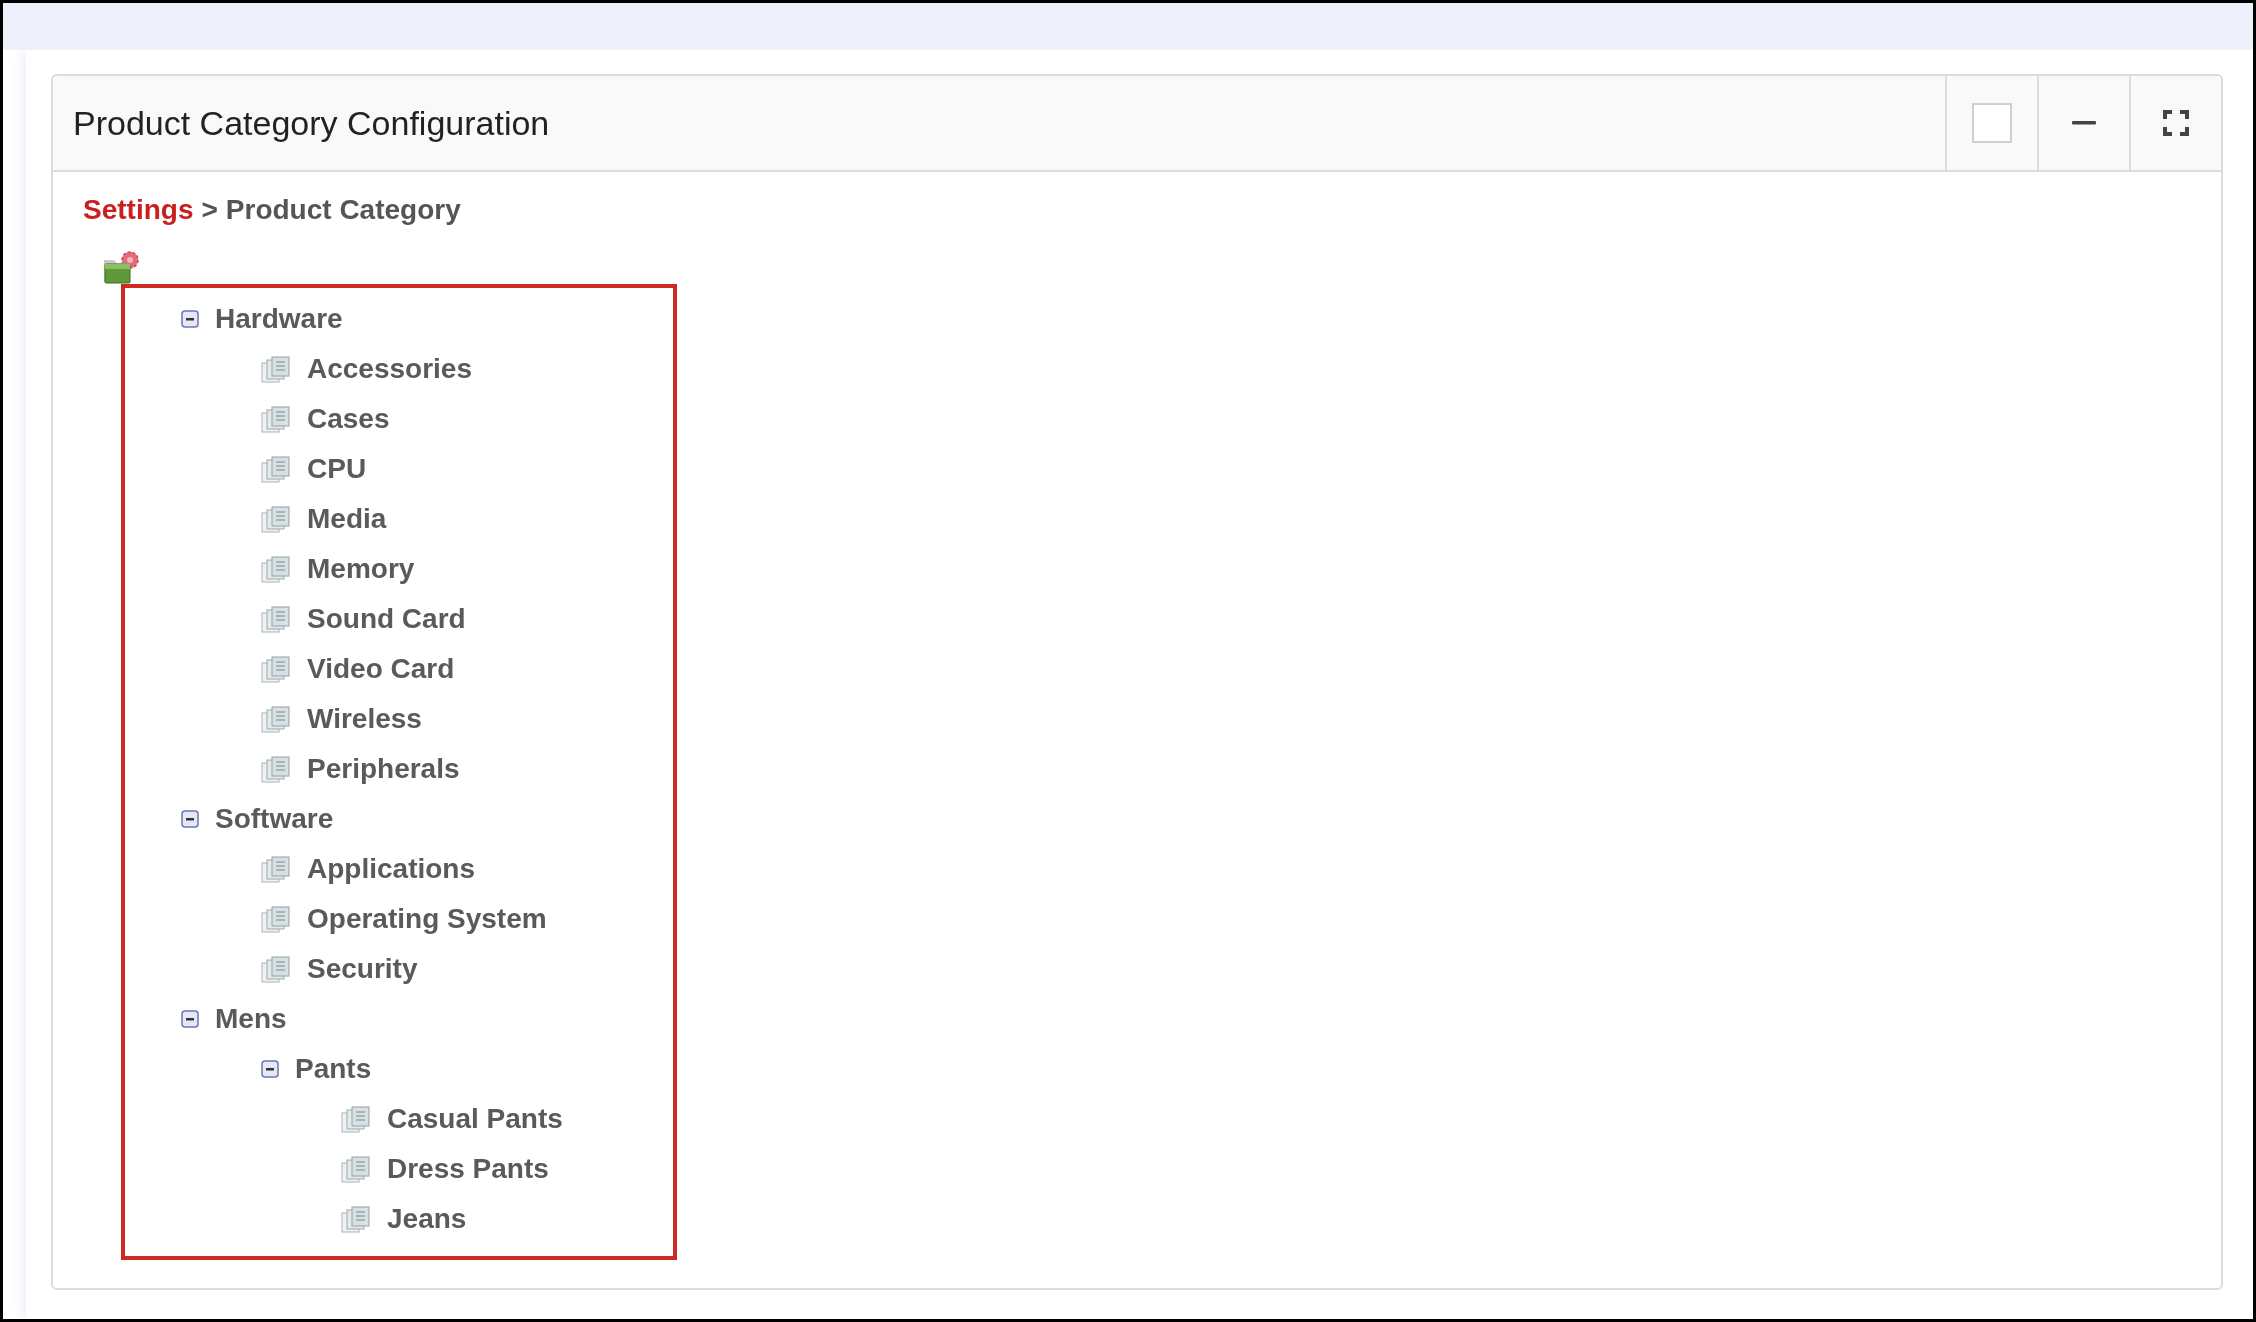 This screenshot has width=2256, height=1322. What do you see at coordinates (343, 210) in the screenshot?
I see `breadcrumb-current: Product Category` at bounding box center [343, 210].